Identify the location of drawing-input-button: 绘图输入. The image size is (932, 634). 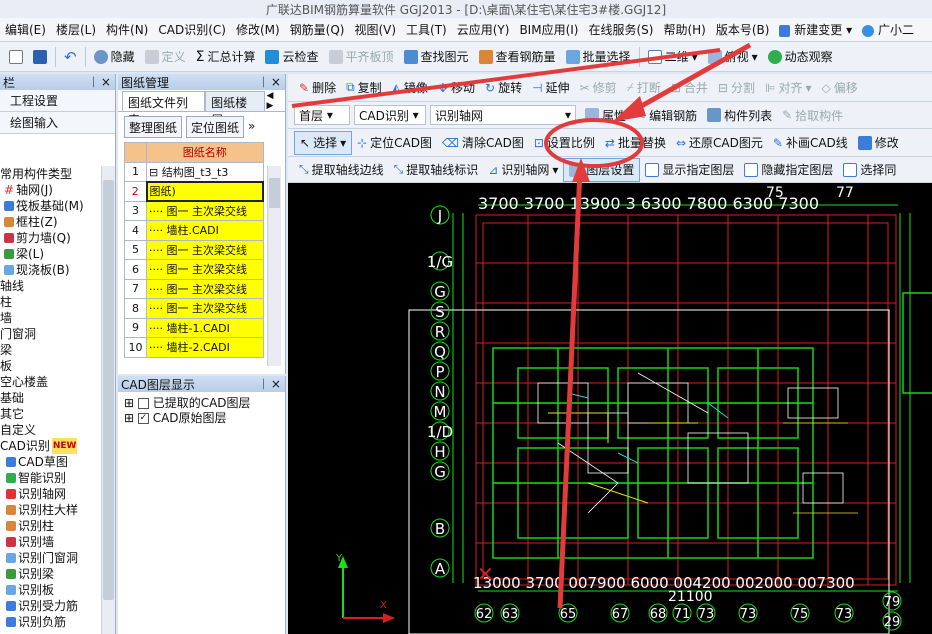
(57, 123).